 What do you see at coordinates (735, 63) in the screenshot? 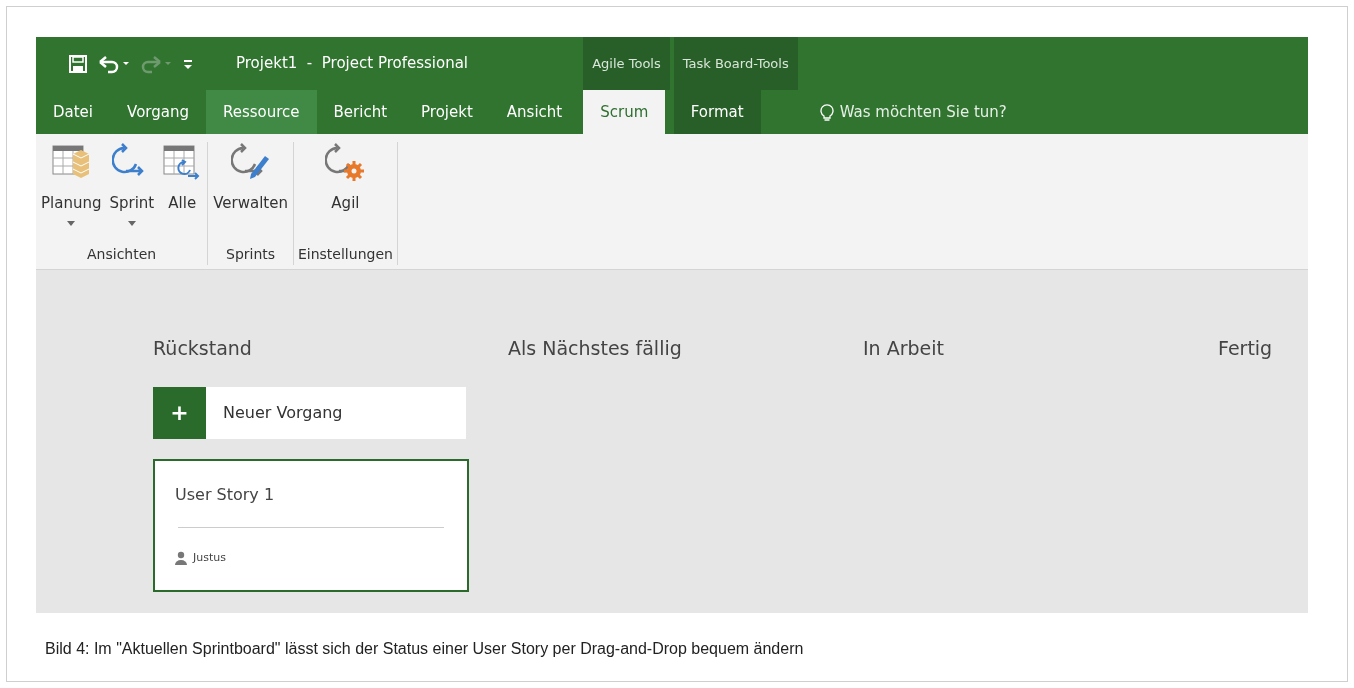
I see `context-group-label: Task Board-Tools` at bounding box center [735, 63].